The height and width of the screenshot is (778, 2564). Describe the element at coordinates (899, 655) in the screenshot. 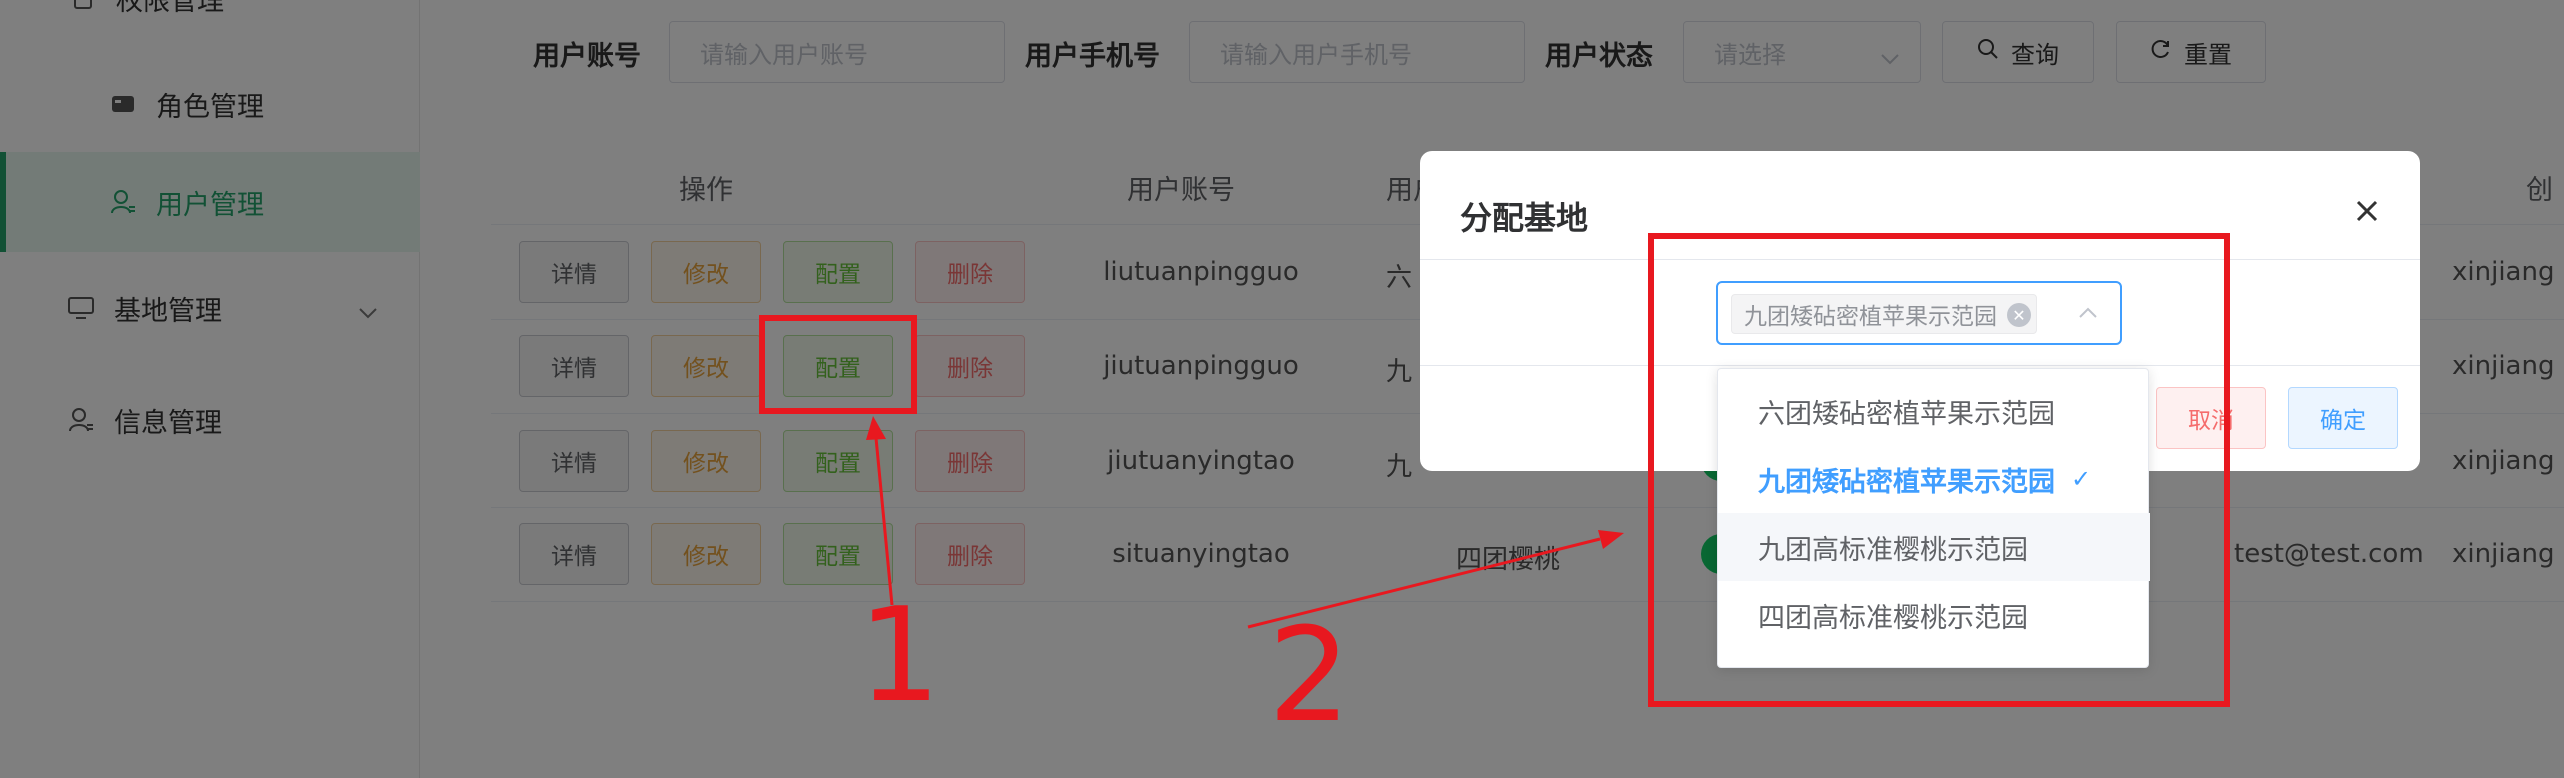

I see `annotation-number-1: 1` at that location.